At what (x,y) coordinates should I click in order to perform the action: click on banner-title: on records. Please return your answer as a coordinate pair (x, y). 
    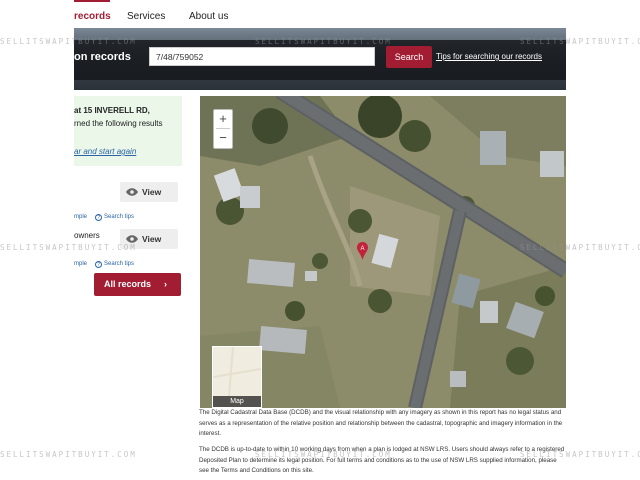
    Looking at the image, I should click on (102, 57).